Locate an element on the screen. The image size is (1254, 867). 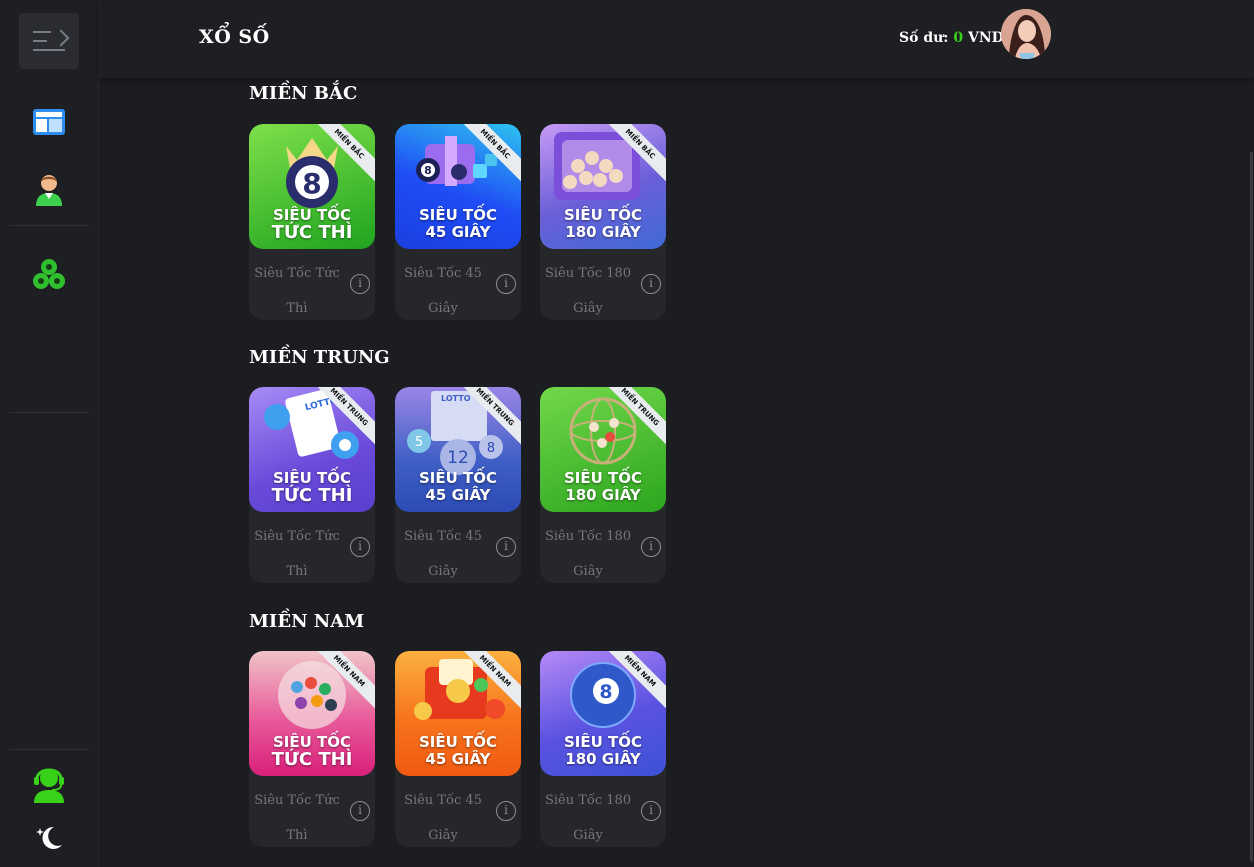
game-thumbnail: MIỀN BẮC SIÊU TỐC 180 GIÂY is located at coordinates (603, 186).